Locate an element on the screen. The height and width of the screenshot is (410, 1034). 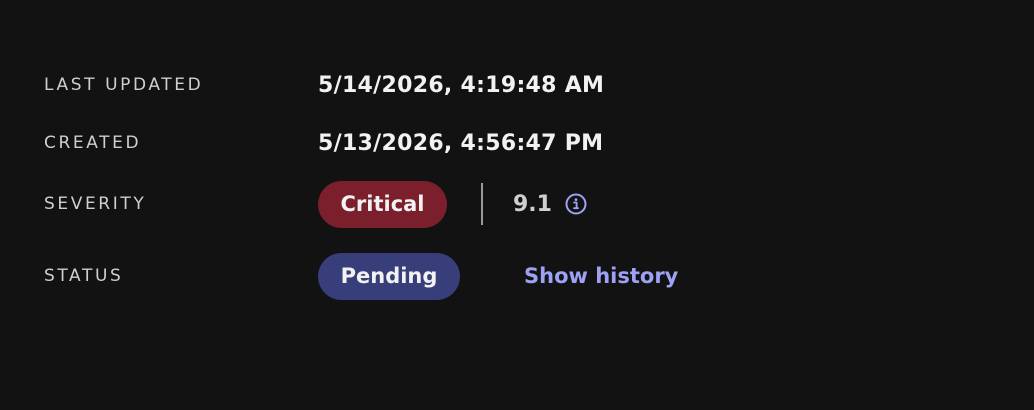
last-updated-row: LAST UPDATED 5/14/2026, 4:19:48 AM is located at coordinates (324, 85).